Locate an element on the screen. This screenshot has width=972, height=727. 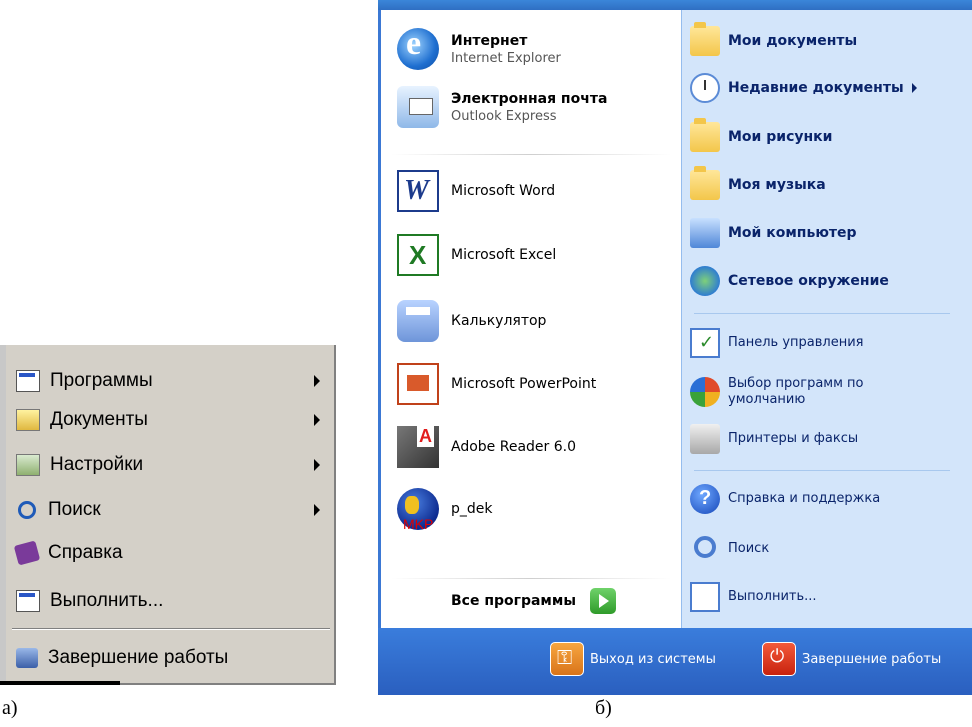
classic-item-search: Поиск is located at coordinates (171, 510).